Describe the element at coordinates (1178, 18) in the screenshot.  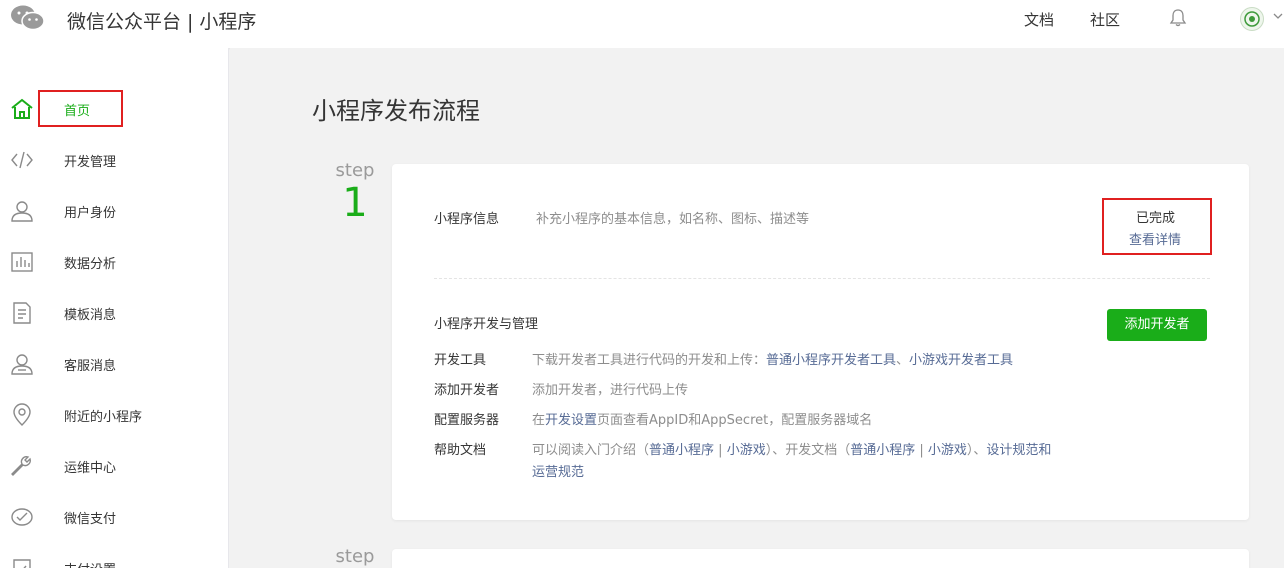
I see `bell-icon` at that location.